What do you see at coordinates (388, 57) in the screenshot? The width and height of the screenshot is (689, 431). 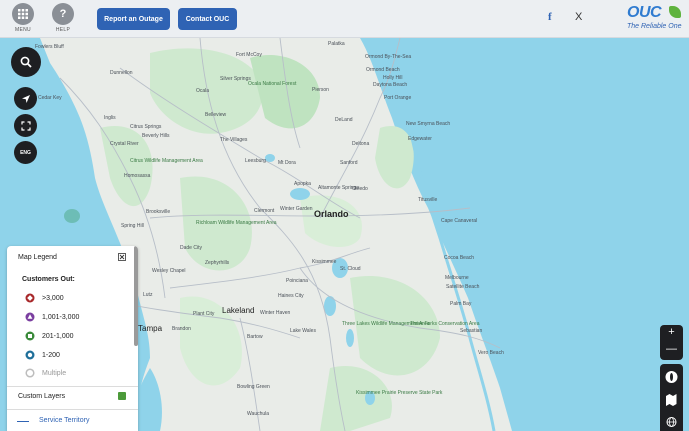 I see `place-label: Ormond By-The-Sea` at bounding box center [388, 57].